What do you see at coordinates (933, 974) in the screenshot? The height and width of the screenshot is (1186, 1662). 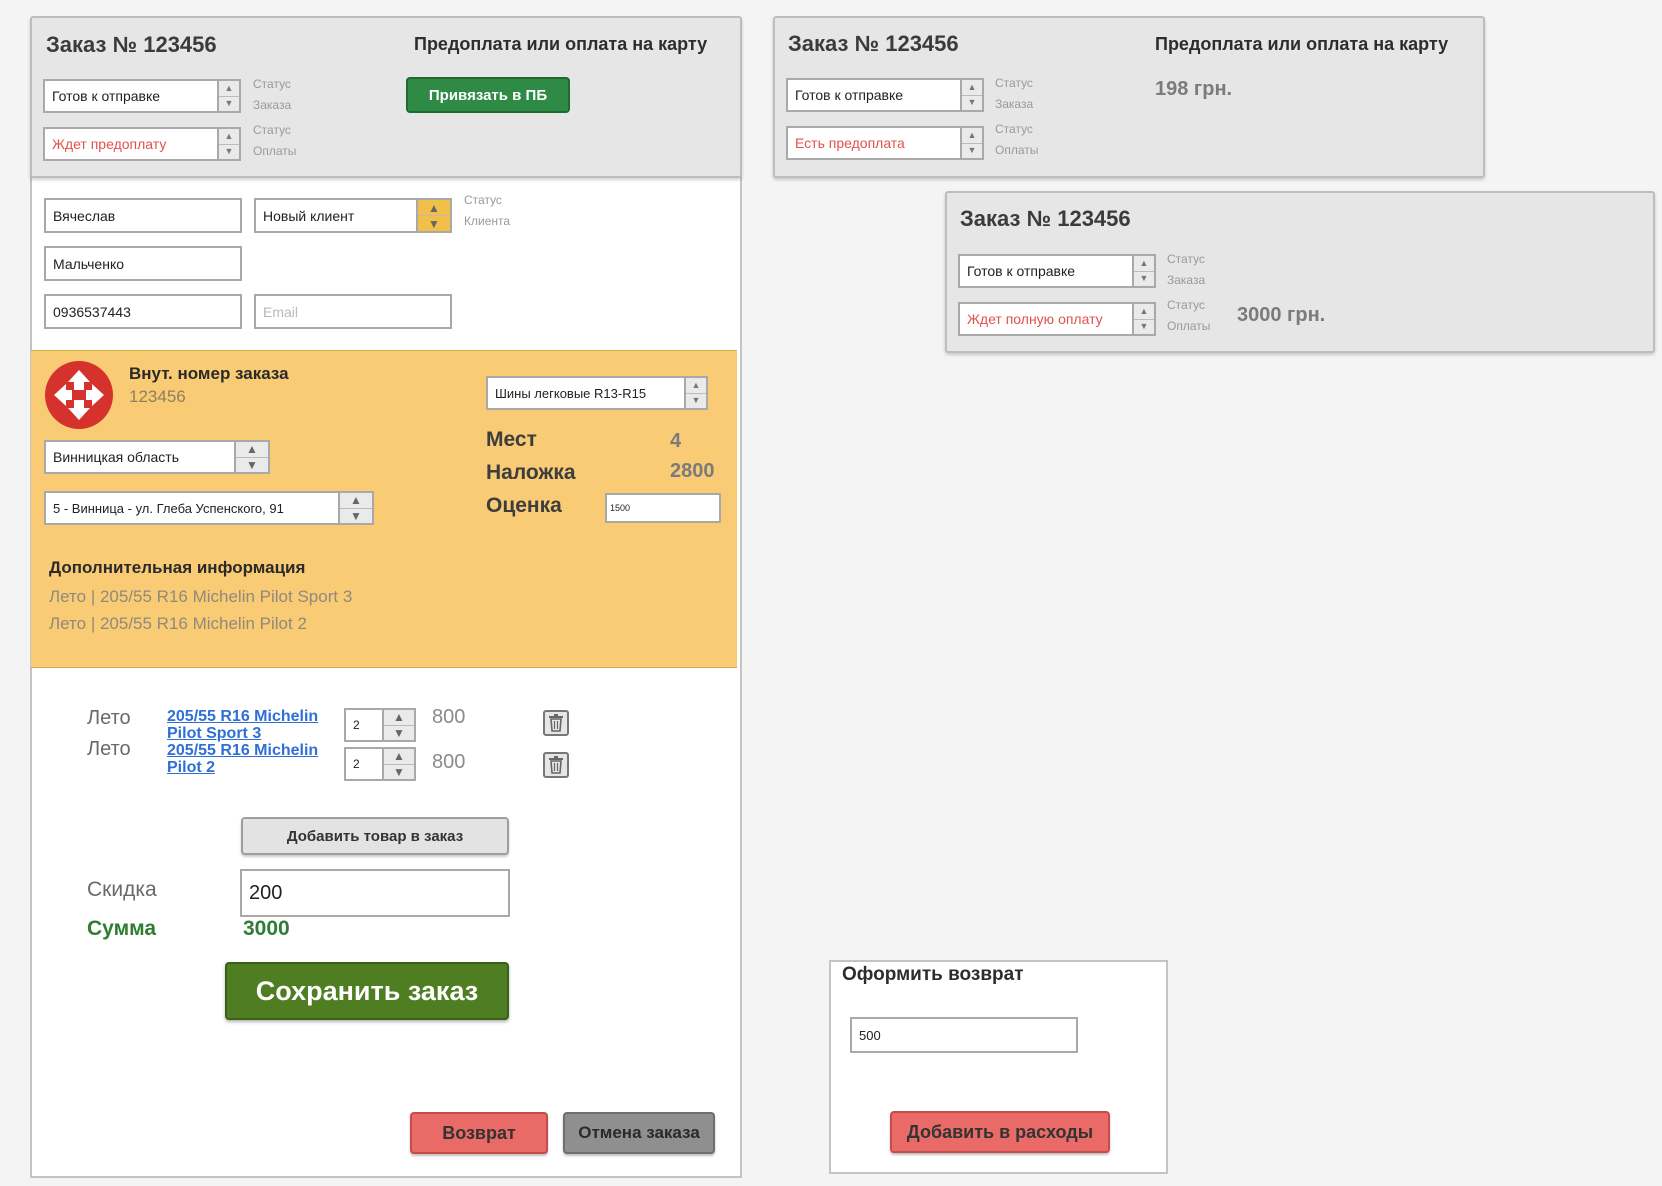 I see `refund-title: Оформить возврат` at bounding box center [933, 974].